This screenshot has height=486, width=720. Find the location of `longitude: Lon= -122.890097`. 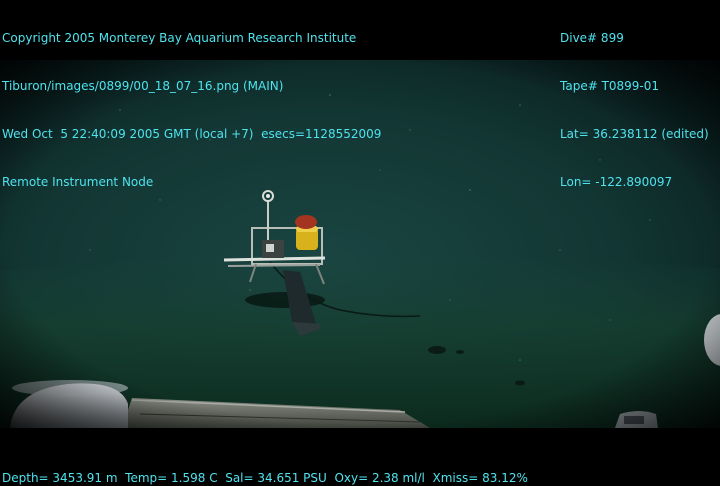

longitude: Lon= -122.890097 is located at coordinates (616, 182).